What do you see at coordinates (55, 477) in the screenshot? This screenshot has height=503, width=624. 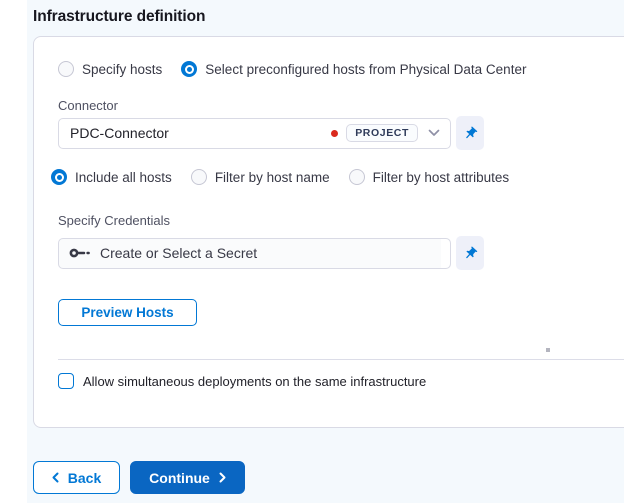 I see `chevron-left-icon` at bounding box center [55, 477].